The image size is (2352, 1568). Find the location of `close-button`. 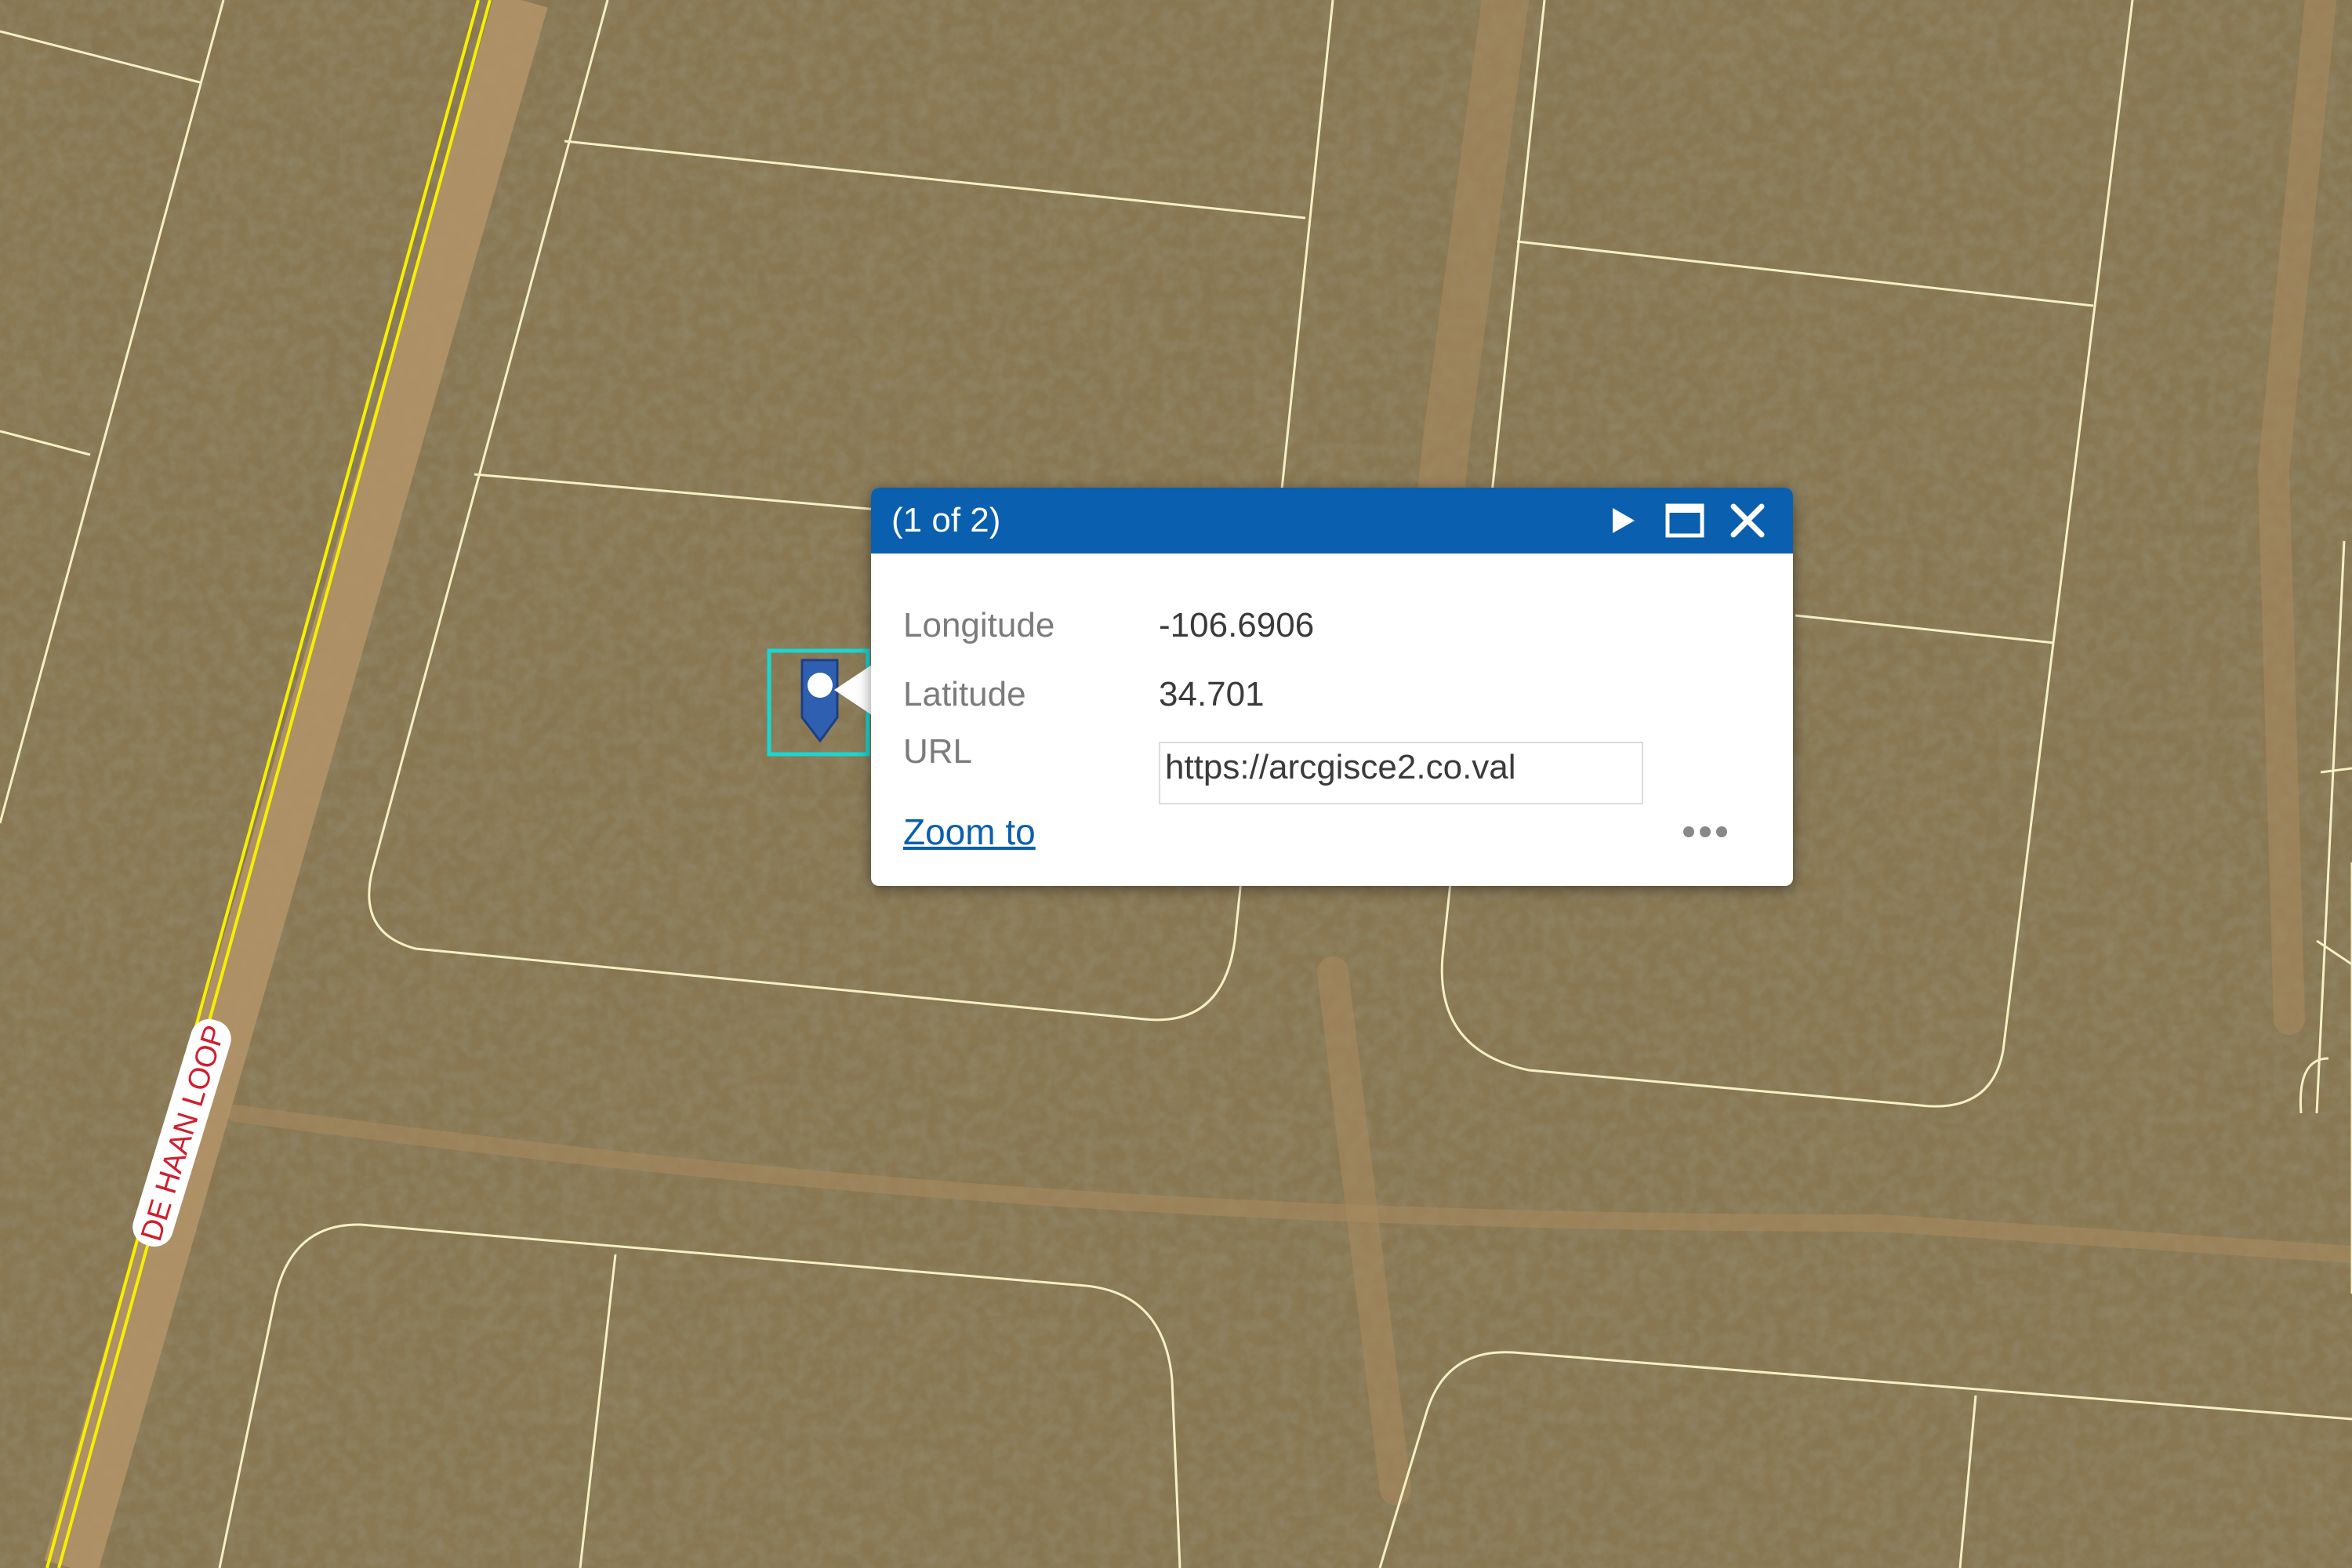

close-button is located at coordinates (1747, 520).